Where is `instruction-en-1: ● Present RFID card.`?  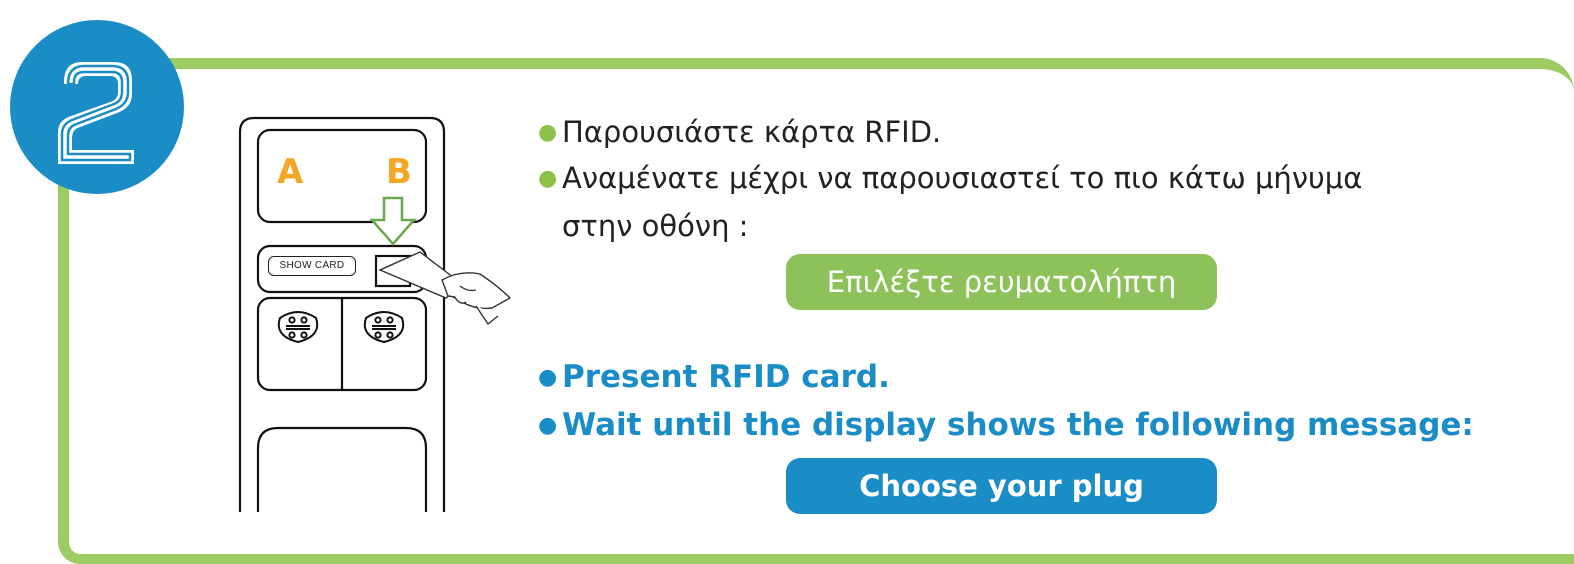 instruction-en-1: ● Present RFID card. is located at coordinates (714, 377).